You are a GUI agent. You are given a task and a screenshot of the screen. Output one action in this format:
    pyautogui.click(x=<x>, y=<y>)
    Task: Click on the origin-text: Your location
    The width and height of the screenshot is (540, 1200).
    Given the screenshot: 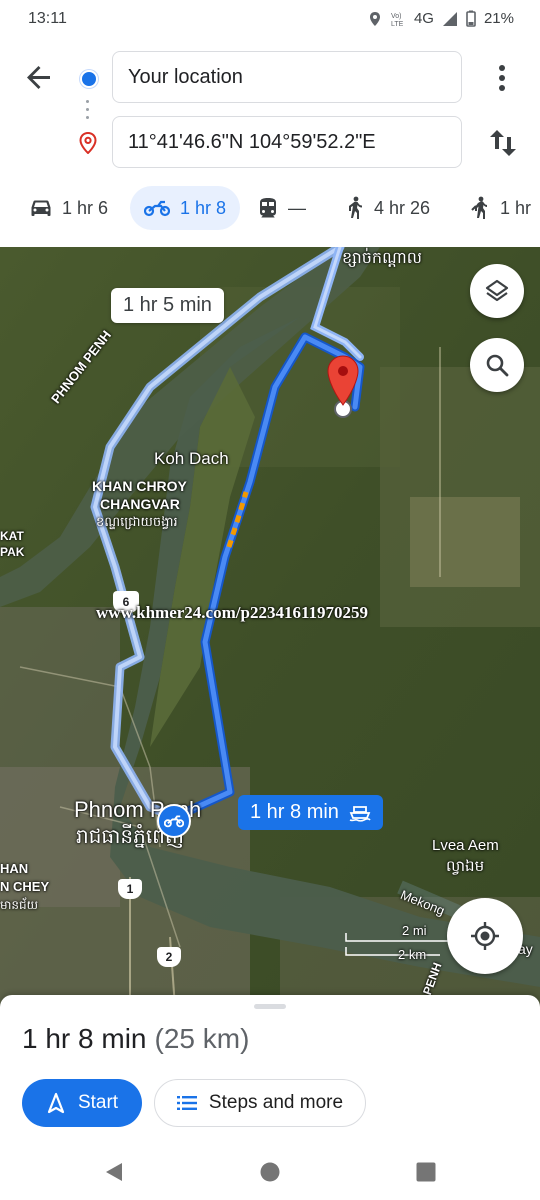 What is the action you would take?
    pyautogui.click(x=185, y=76)
    